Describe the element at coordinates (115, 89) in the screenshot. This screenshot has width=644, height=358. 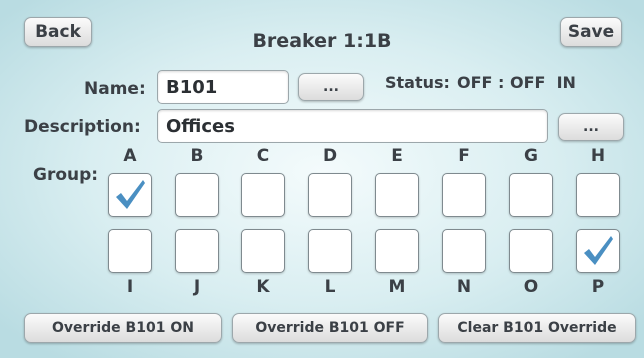
I see `name-label: Name:` at that location.